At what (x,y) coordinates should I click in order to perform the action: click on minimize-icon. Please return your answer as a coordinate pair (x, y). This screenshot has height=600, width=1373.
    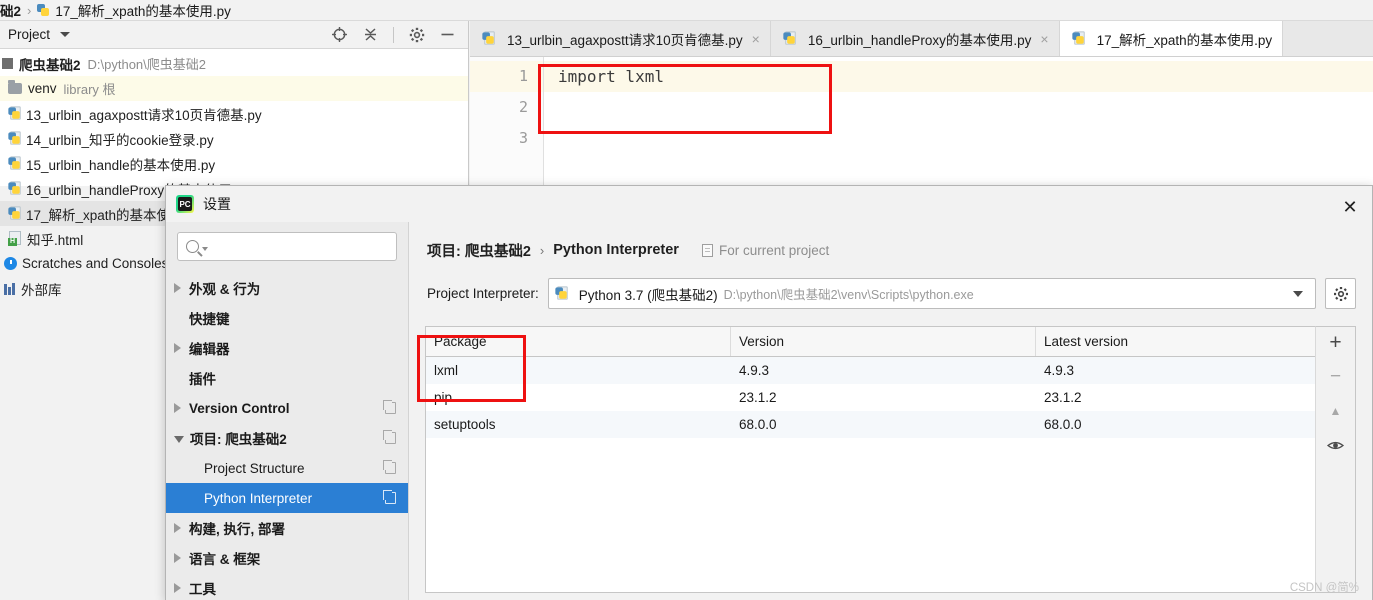
    Looking at the image, I should click on (447, 34).